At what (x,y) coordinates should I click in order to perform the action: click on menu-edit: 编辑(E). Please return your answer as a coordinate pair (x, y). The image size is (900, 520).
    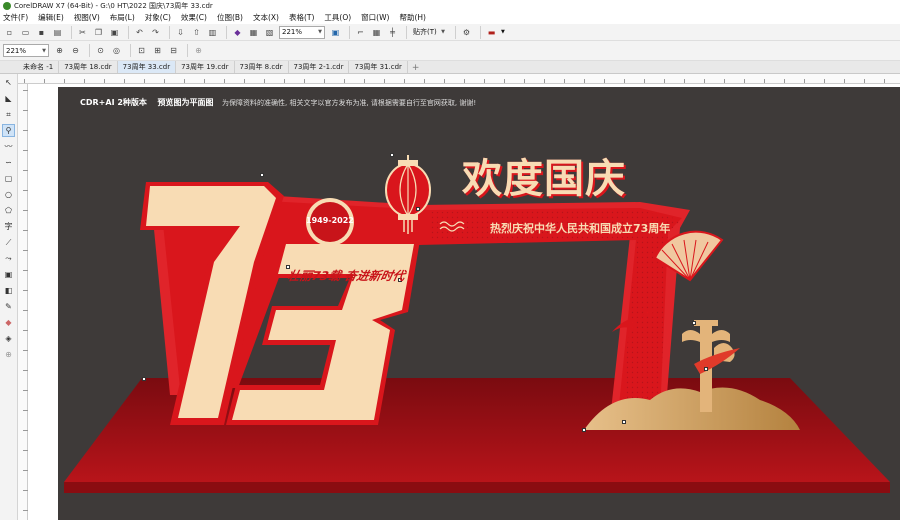
    Looking at the image, I should click on (51, 17).